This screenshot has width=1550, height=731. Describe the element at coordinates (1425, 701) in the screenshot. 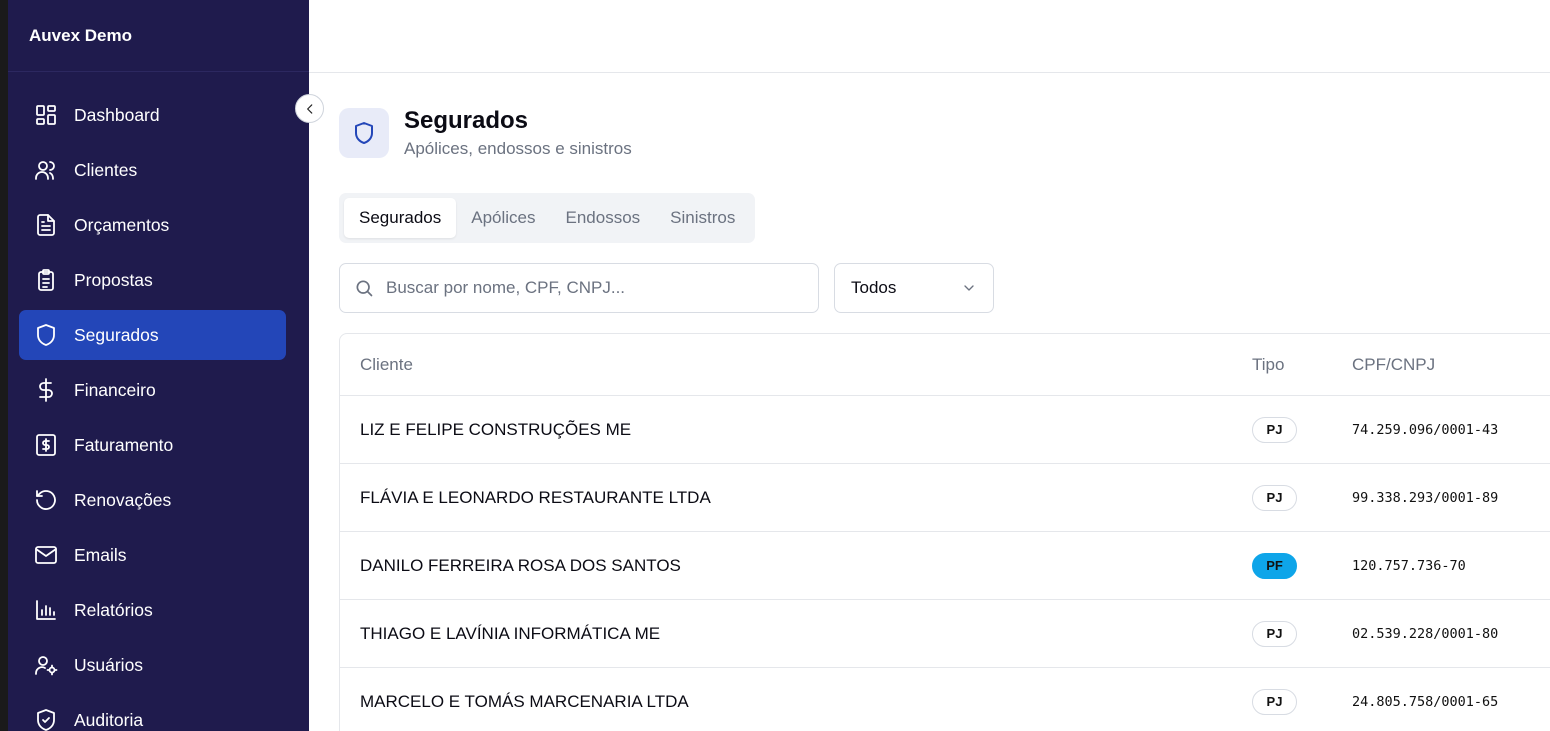

I see `cell-cpf-cnpj: 24.805.758/0001-65` at that location.